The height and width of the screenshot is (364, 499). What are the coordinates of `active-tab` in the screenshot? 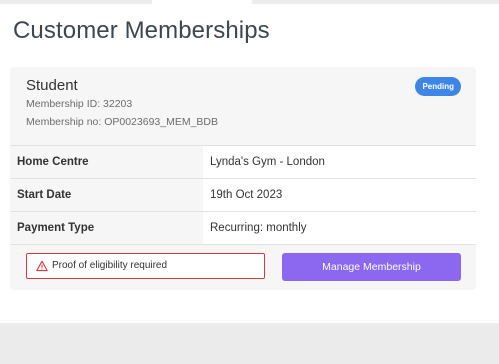 It's located at (202, 2).